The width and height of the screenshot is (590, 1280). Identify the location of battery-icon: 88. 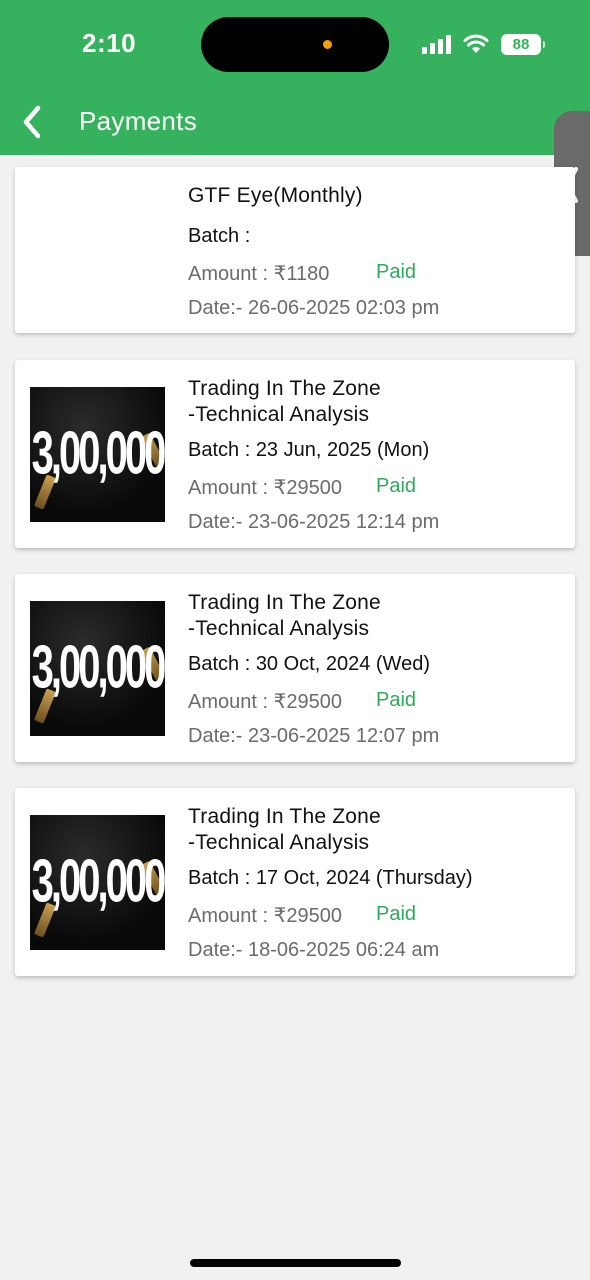
(523, 44).